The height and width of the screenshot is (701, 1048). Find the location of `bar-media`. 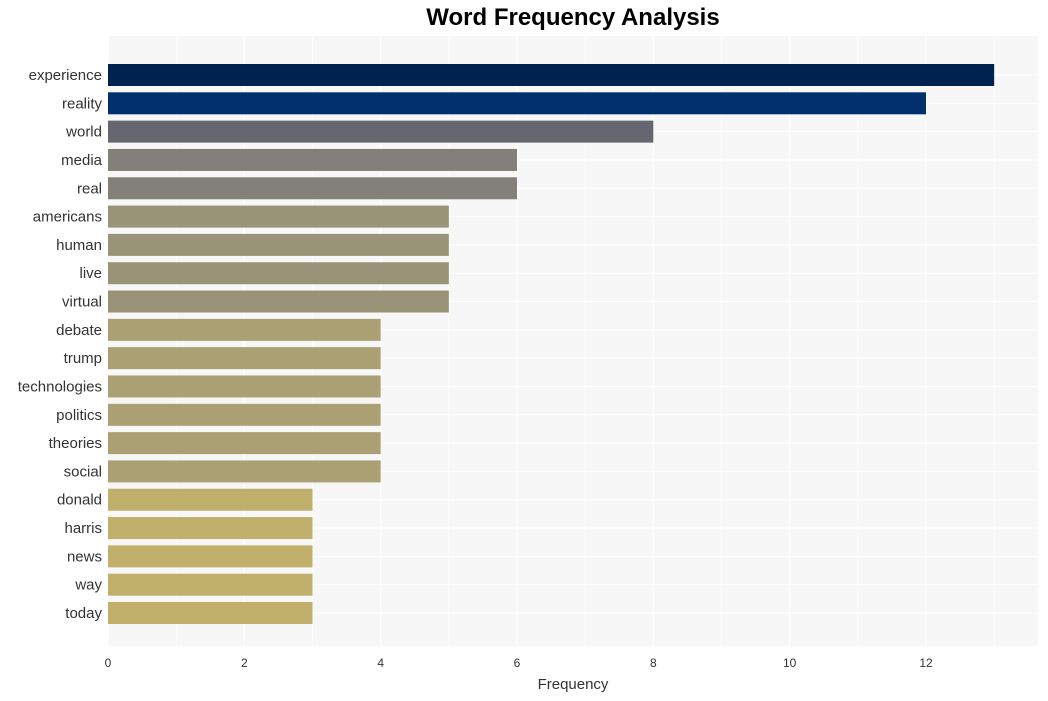

bar-media is located at coordinates (312, 159).